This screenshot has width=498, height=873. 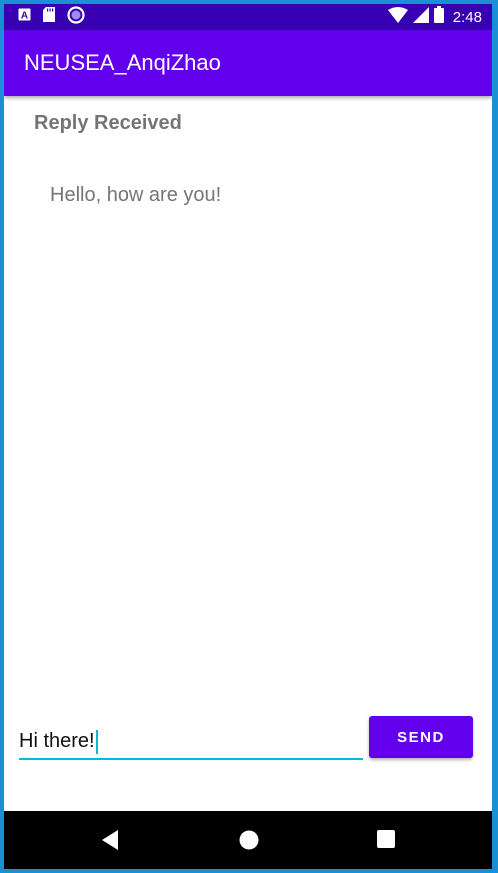 I want to click on battery-icon, so click(x=438, y=17).